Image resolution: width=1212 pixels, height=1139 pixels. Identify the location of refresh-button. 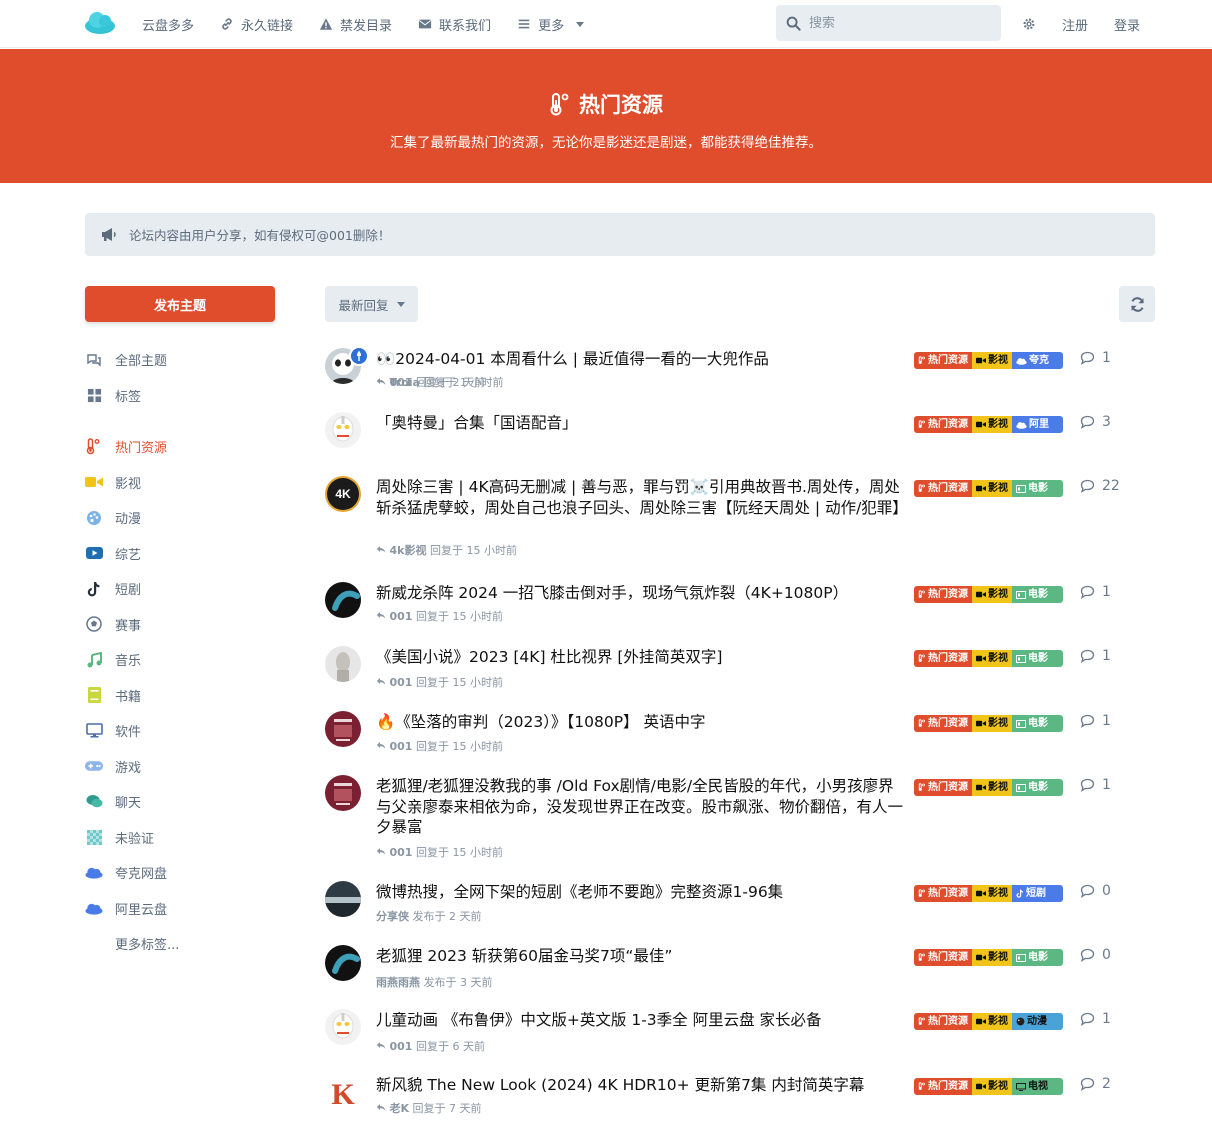
(1137, 304).